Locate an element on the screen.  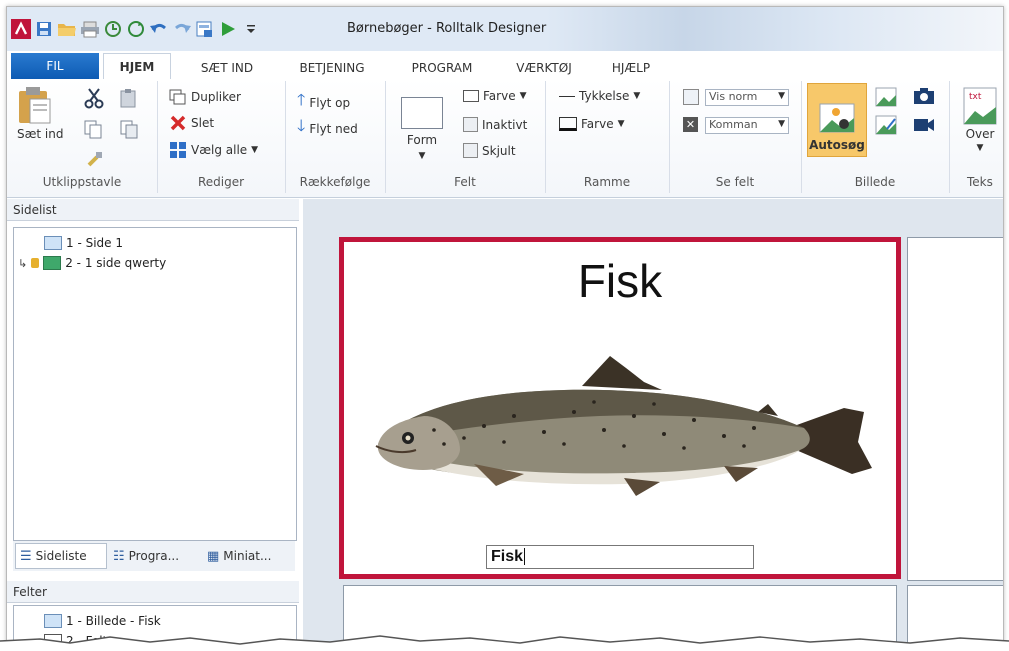
paste-special-button is located at coordinates (129, 98).